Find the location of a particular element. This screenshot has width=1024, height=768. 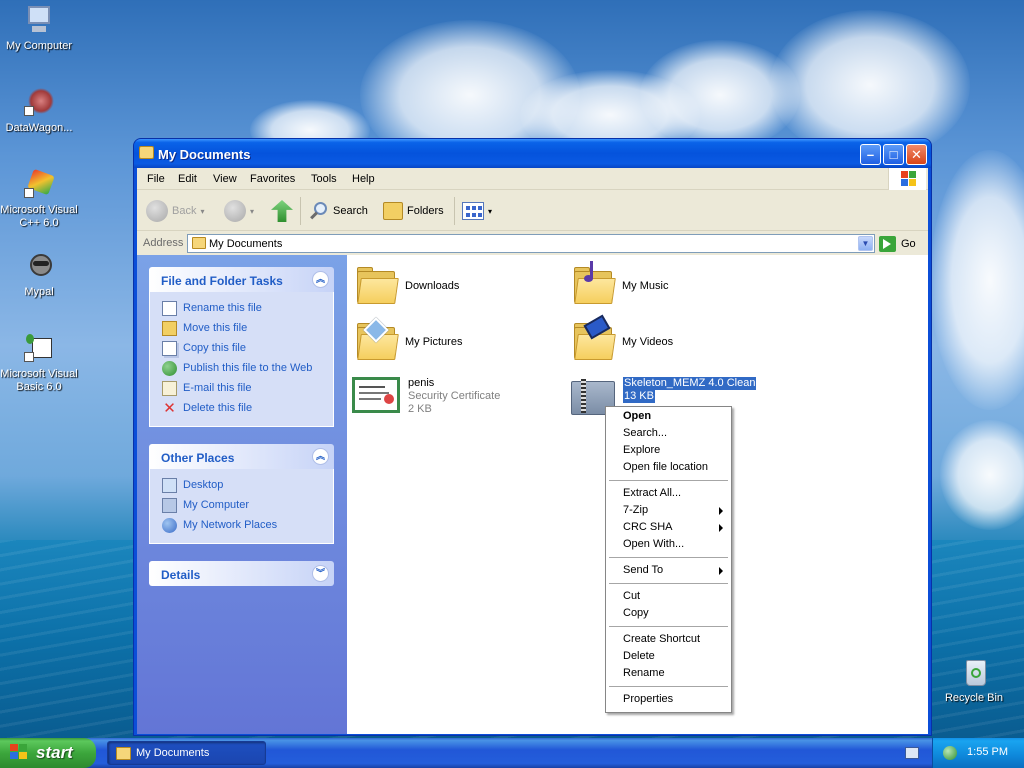

forward-button: ▾ is located at coordinates (239, 211).